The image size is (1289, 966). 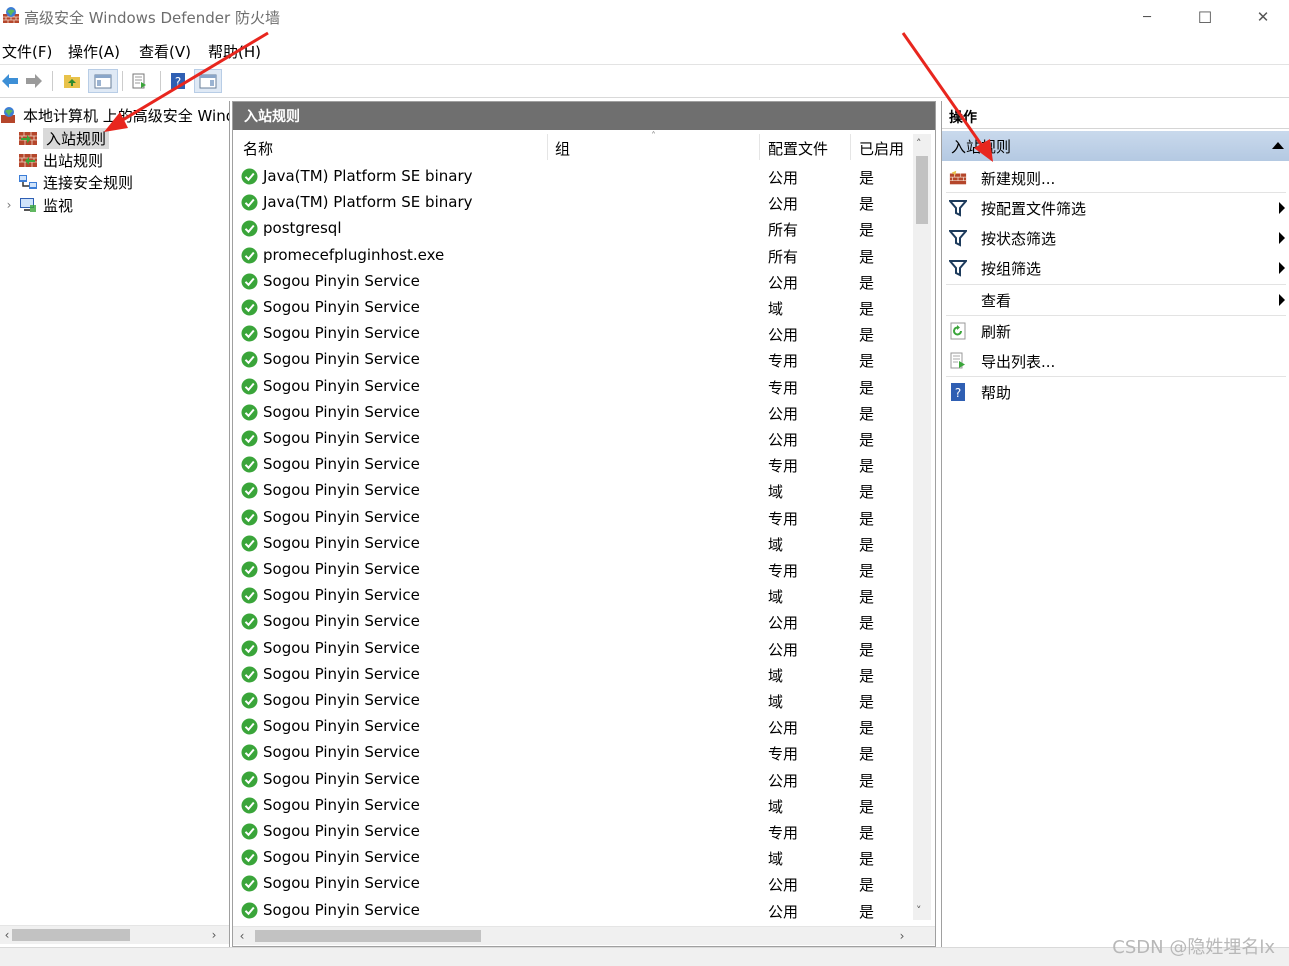 I want to click on export-list-button, so click(x=140, y=81).